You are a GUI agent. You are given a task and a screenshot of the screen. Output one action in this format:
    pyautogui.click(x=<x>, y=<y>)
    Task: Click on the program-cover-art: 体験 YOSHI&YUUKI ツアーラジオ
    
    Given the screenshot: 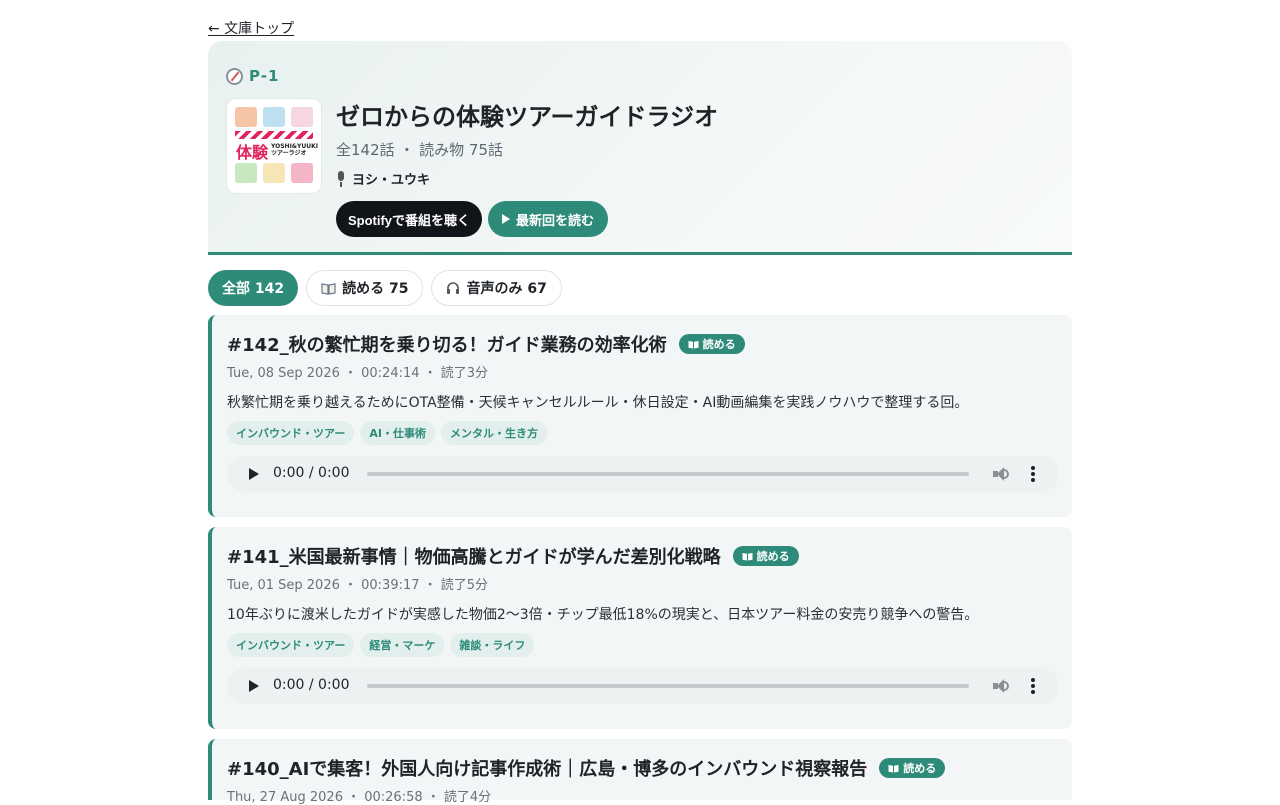 What is the action you would take?
    pyautogui.click(x=274, y=146)
    